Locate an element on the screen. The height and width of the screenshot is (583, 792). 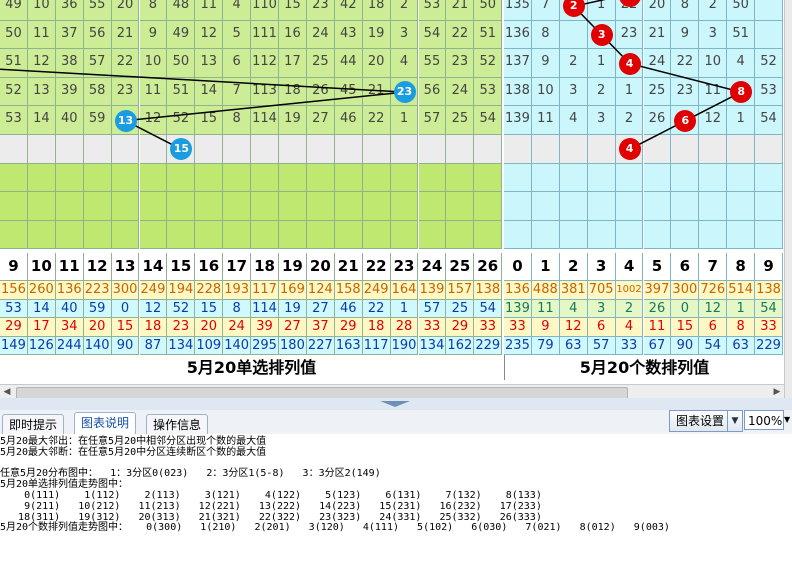
number-ball: 13 is located at coordinates (125, 120).